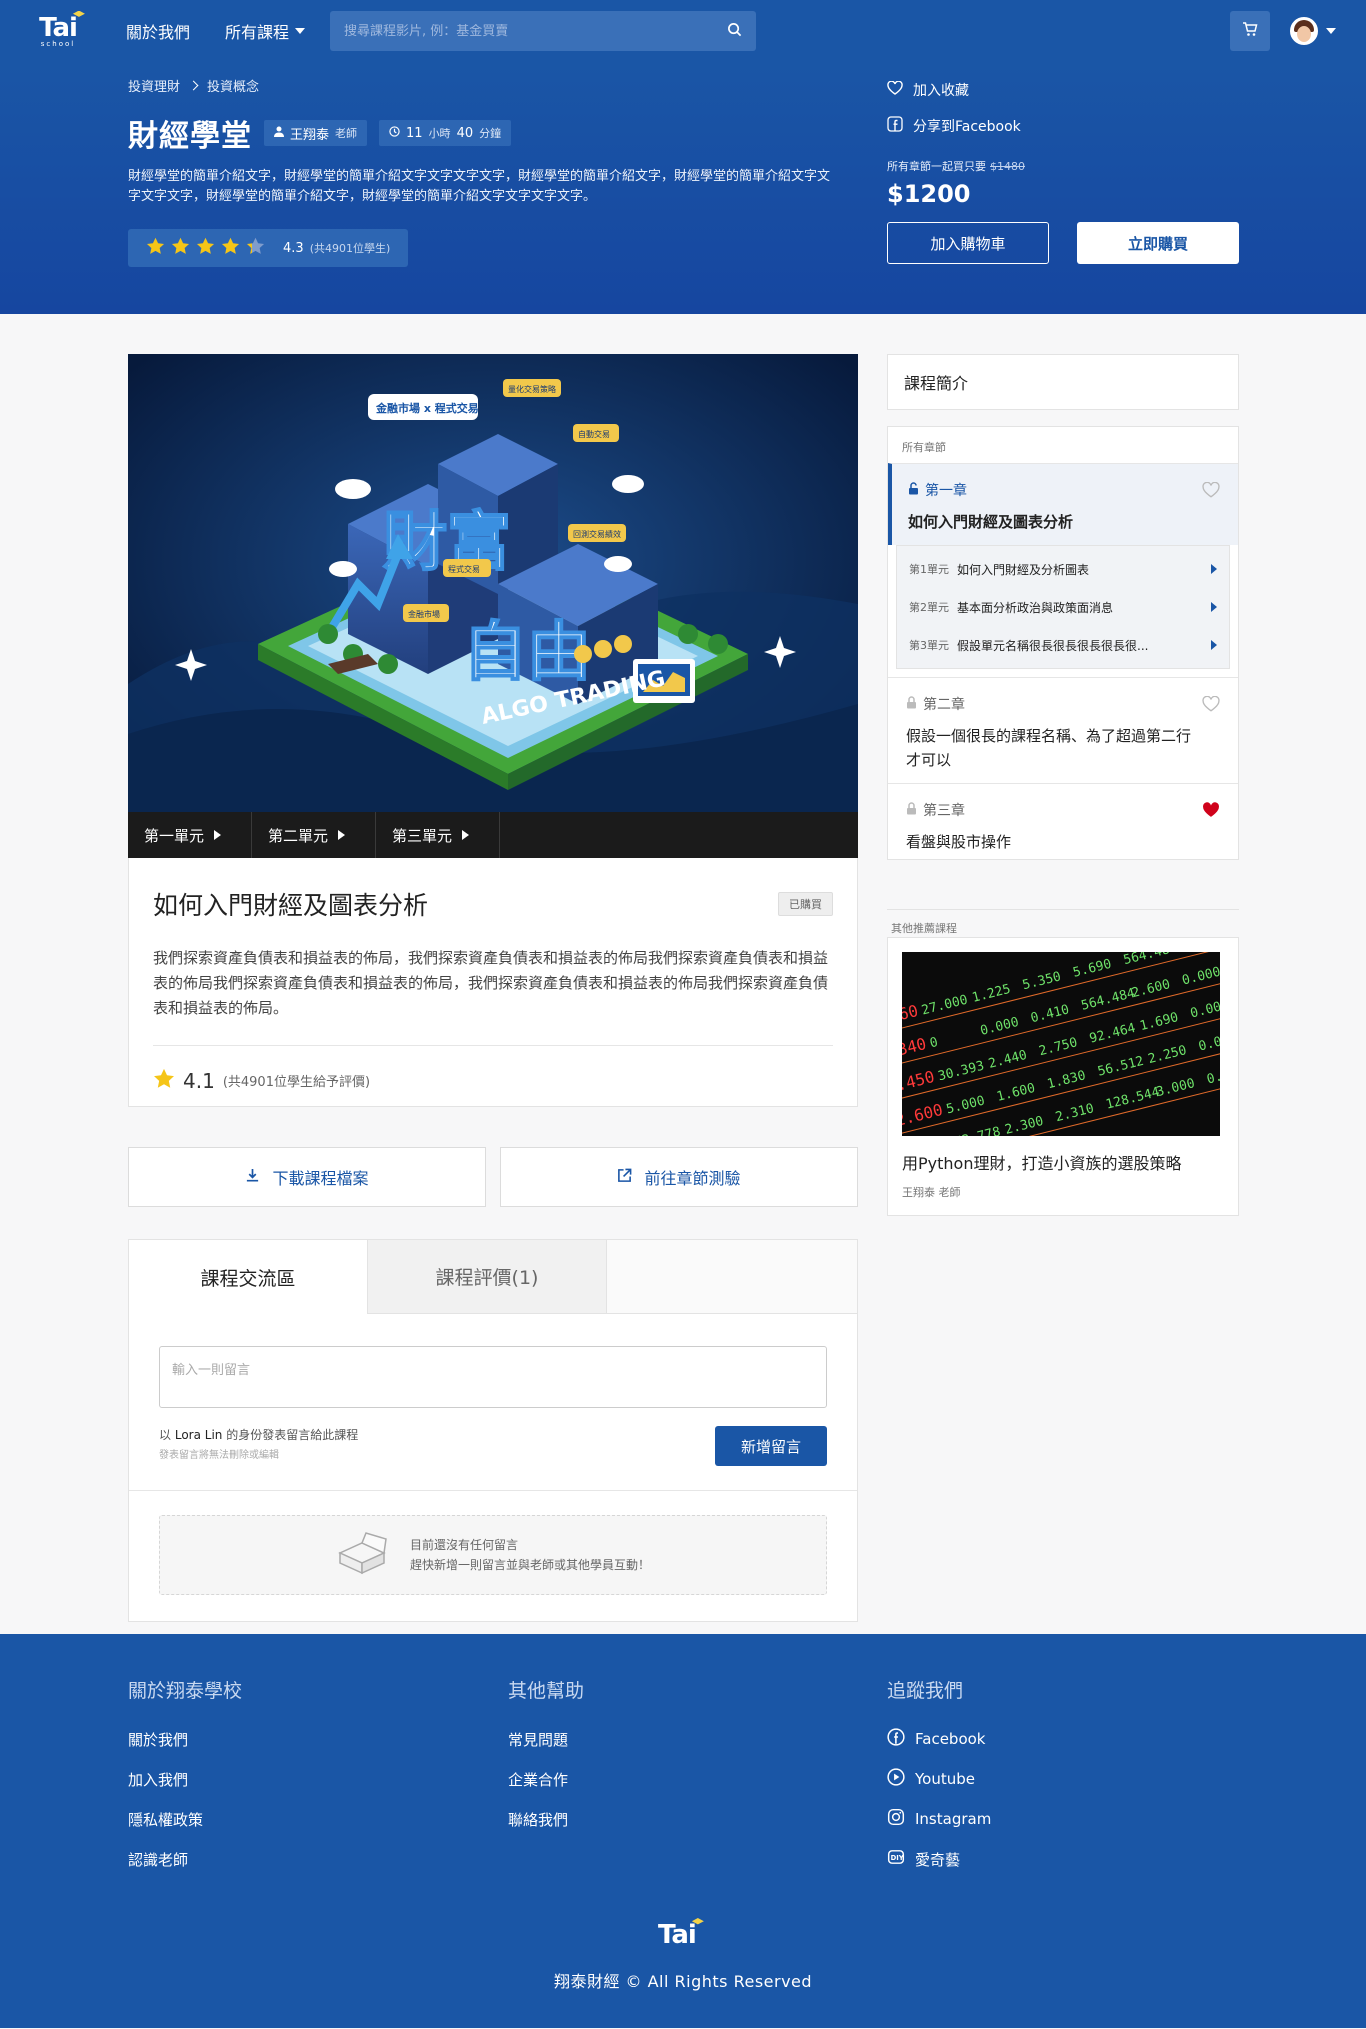 This screenshot has height=2029, width=1366. What do you see at coordinates (291, 905) in the screenshot?
I see `unit-title: 如何入門財經及圖表分析` at bounding box center [291, 905].